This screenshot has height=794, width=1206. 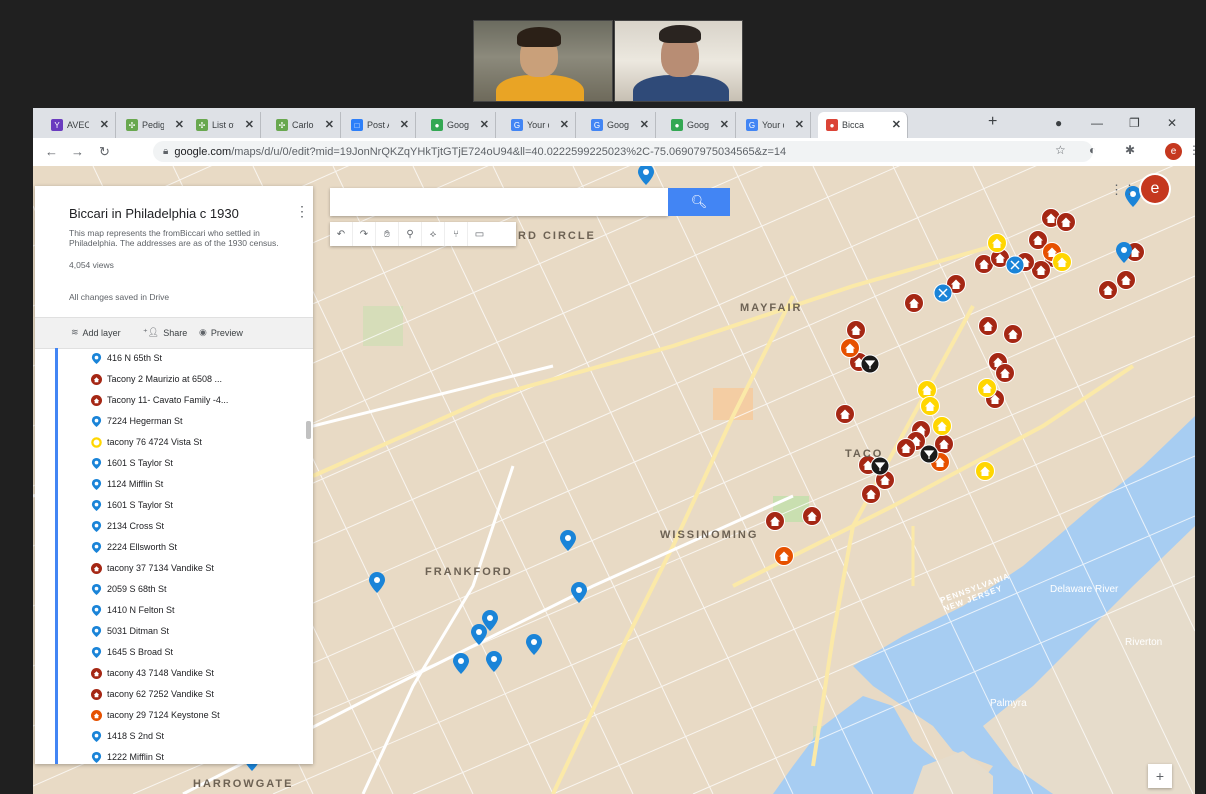 What do you see at coordinates (129, 589) in the screenshot?
I see `layer-list-item: 2059 S 68th St` at bounding box center [129, 589].